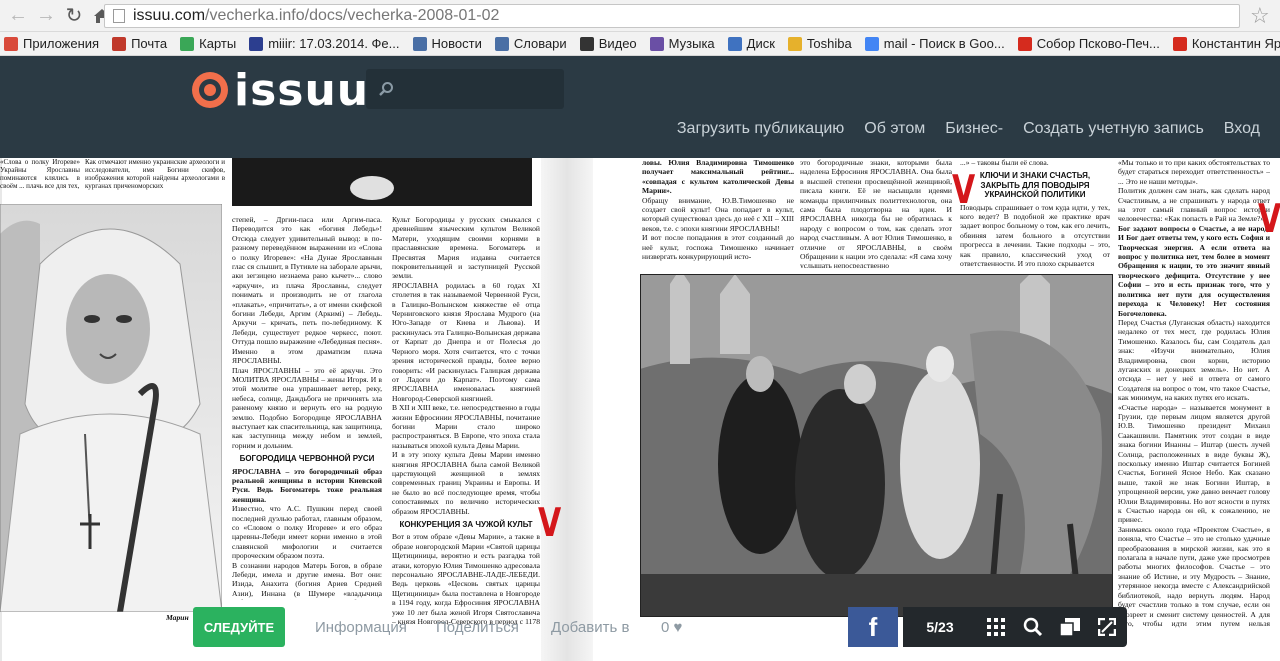  What do you see at coordinates (1004, 162) in the screenshot?
I see `r3-top: ...» – таковы были её слова.` at bounding box center [1004, 162].